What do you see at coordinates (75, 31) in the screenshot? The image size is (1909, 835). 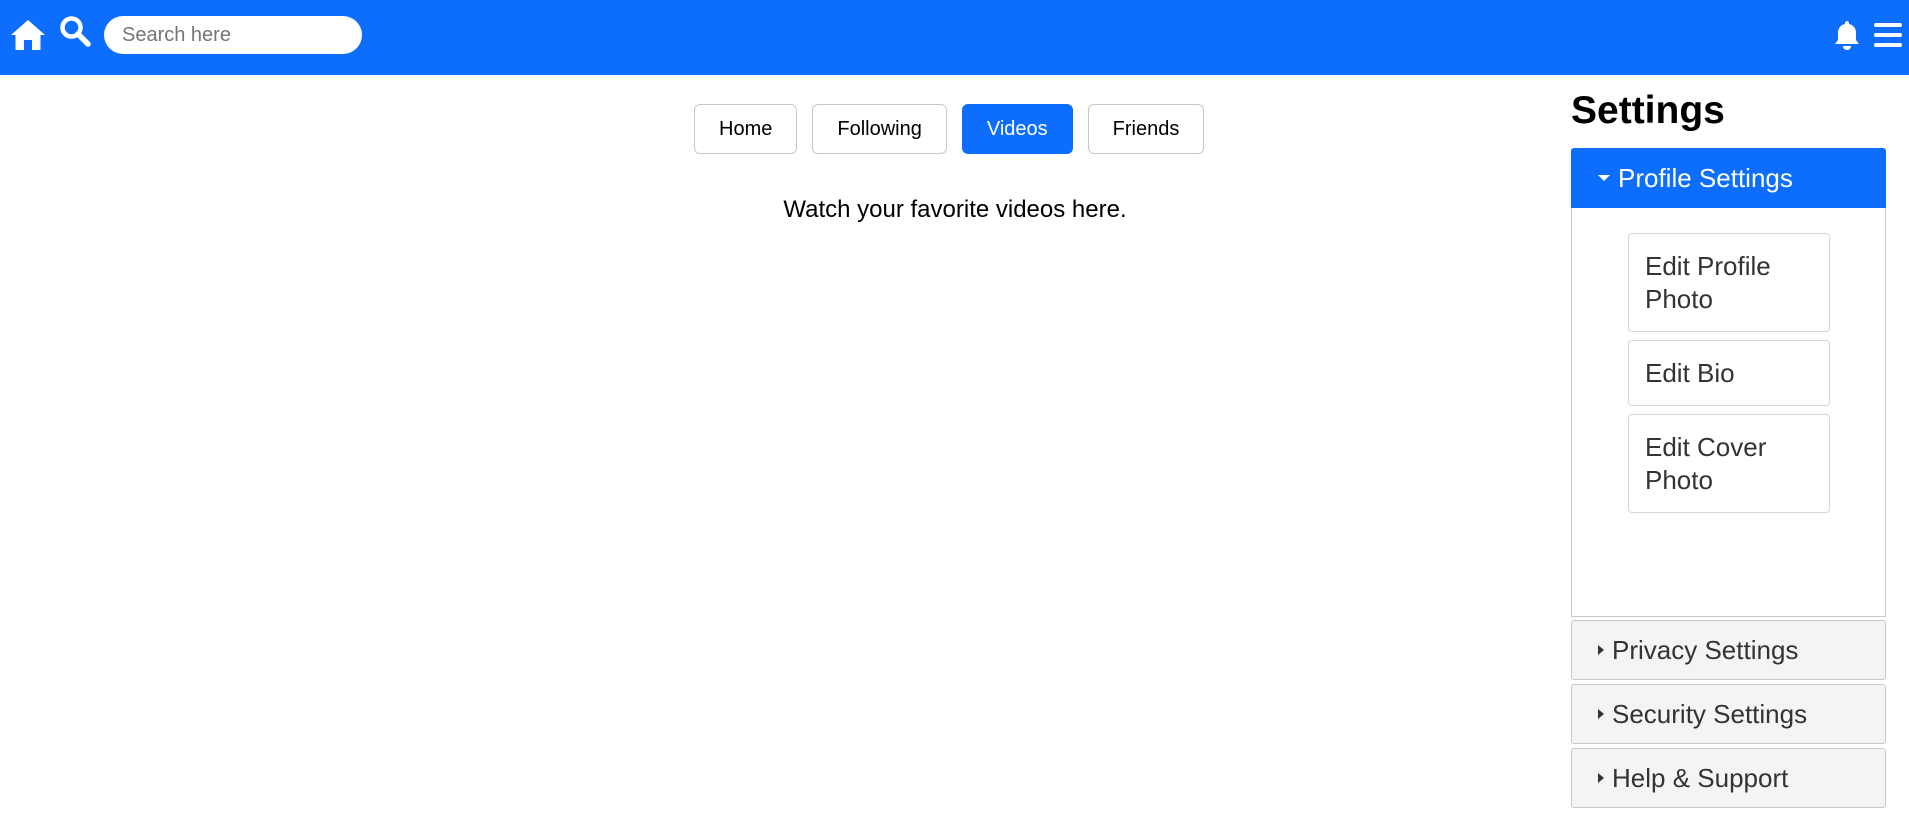 I see `search-icon` at bounding box center [75, 31].